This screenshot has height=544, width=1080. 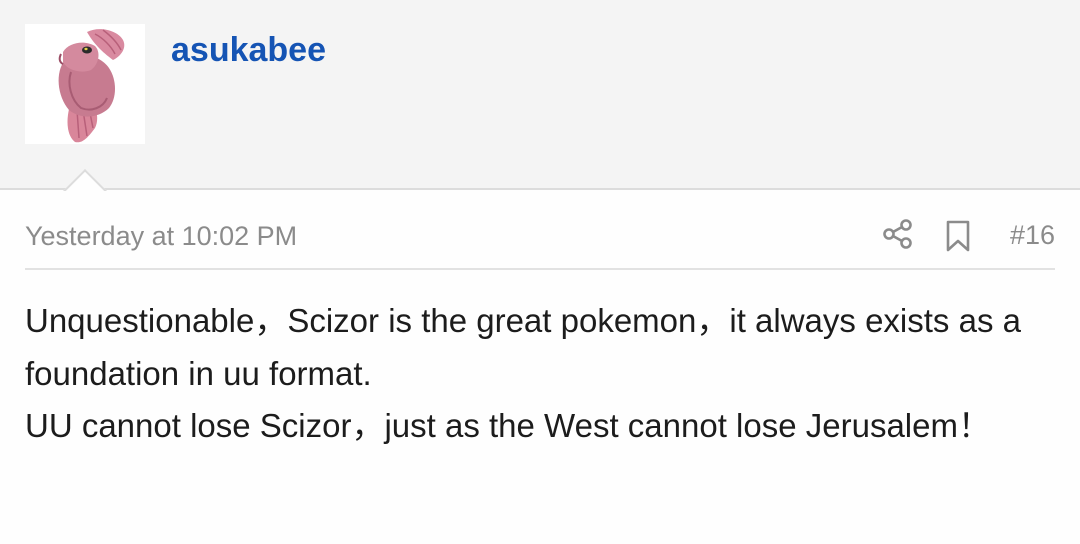 What do you see at coordinates (540, 241) in the screenshot?
I see `post-meta-bar: Yesterday at 10:02 PM #16` at bounding box center [540, 241].